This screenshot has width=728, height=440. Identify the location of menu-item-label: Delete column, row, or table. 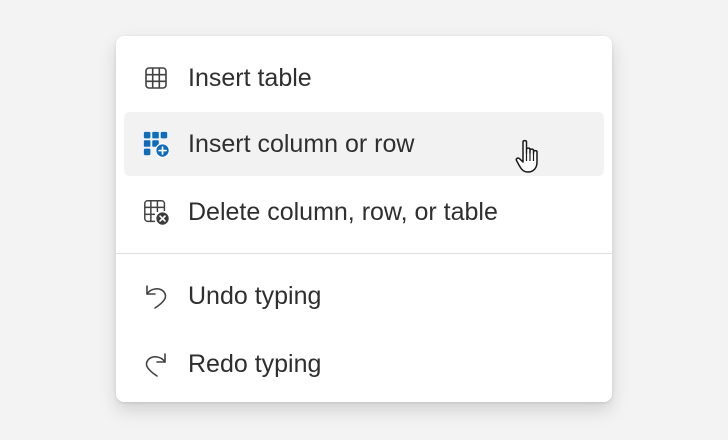
(343, 211).